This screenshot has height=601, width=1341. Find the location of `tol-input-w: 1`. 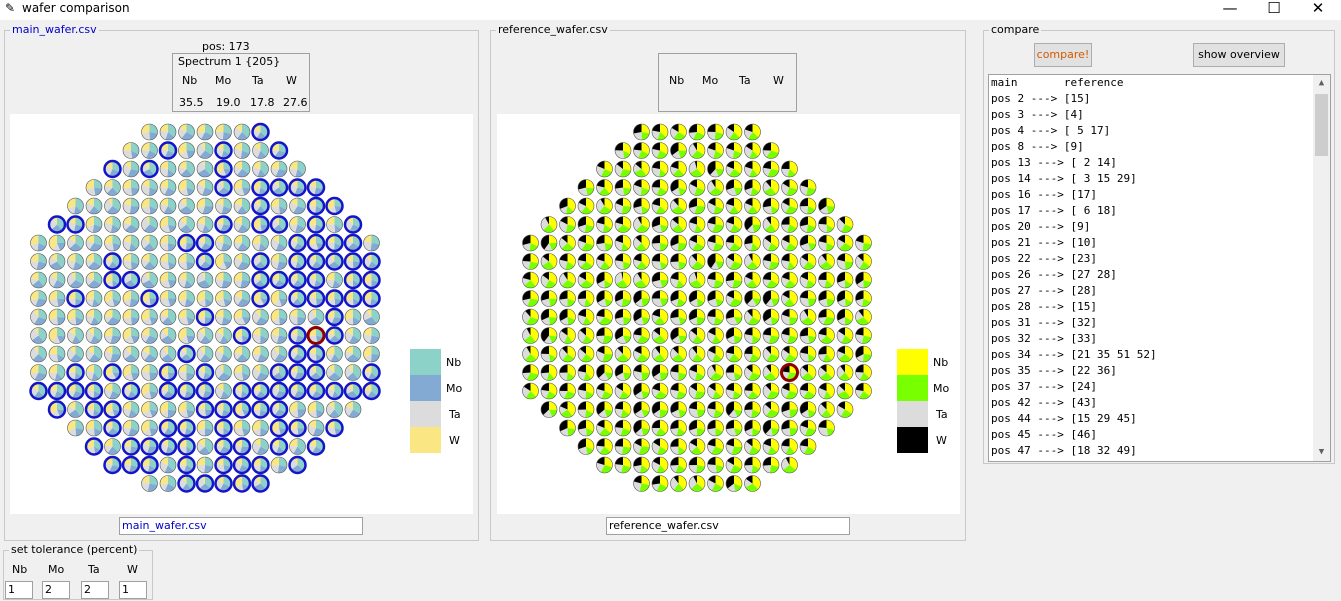

tol-input-w: 1 is located at coordinates (133, 590).